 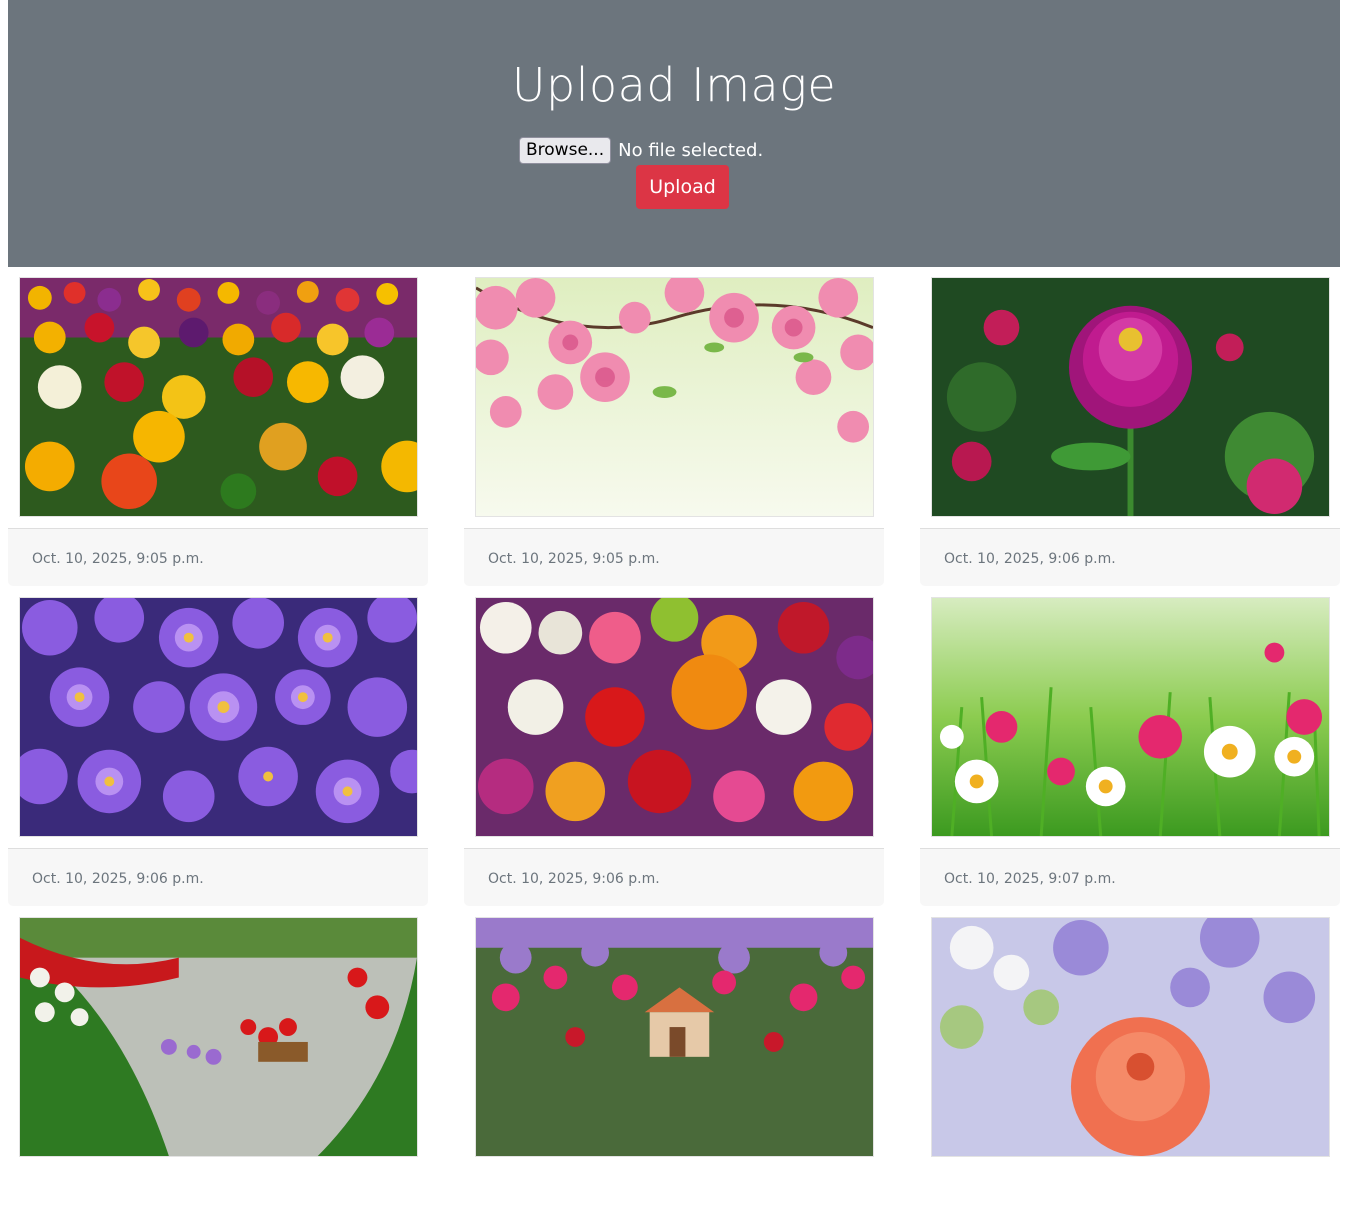 I want to click on upload-button: Upload, so click(x=682, y=187).